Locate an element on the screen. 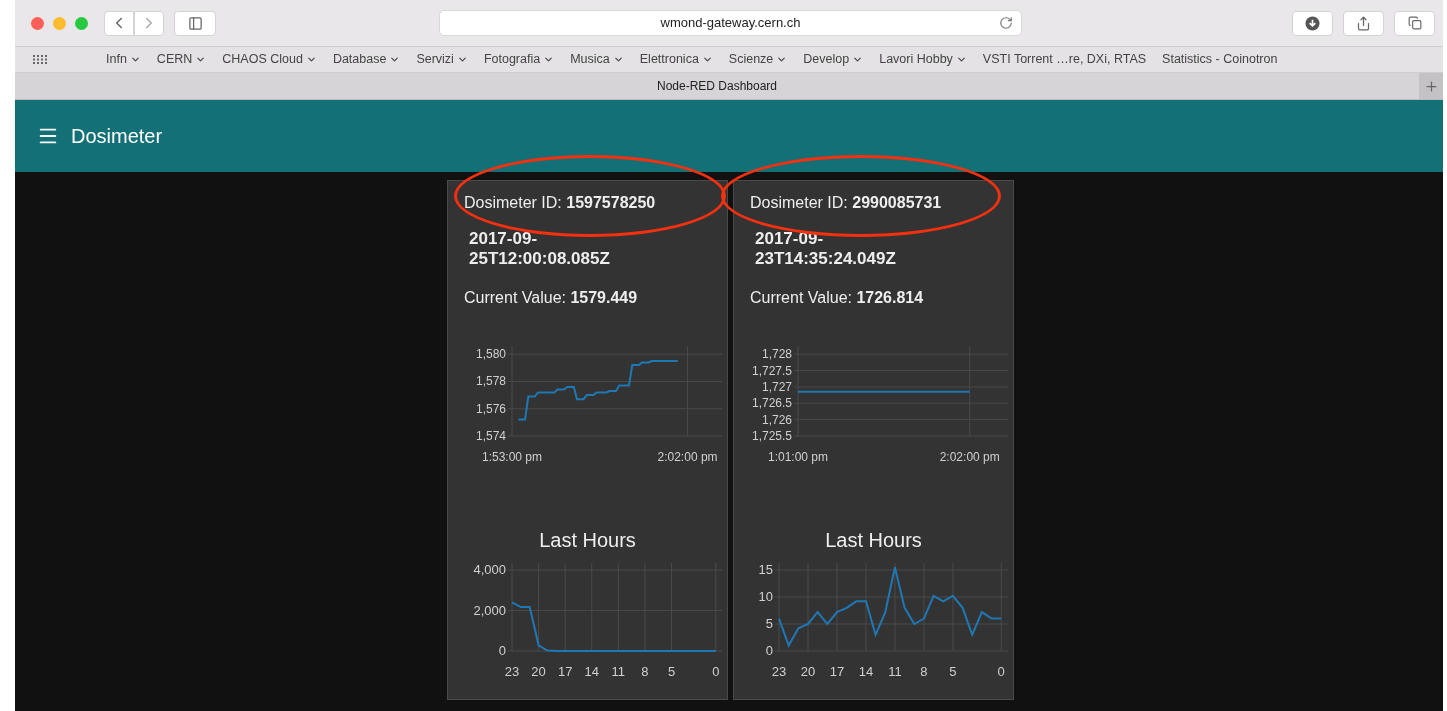 Image resolution: width=1447 pixels, height=711 pixels. header-title: Dosimeter is located at coordinates (117, 136).